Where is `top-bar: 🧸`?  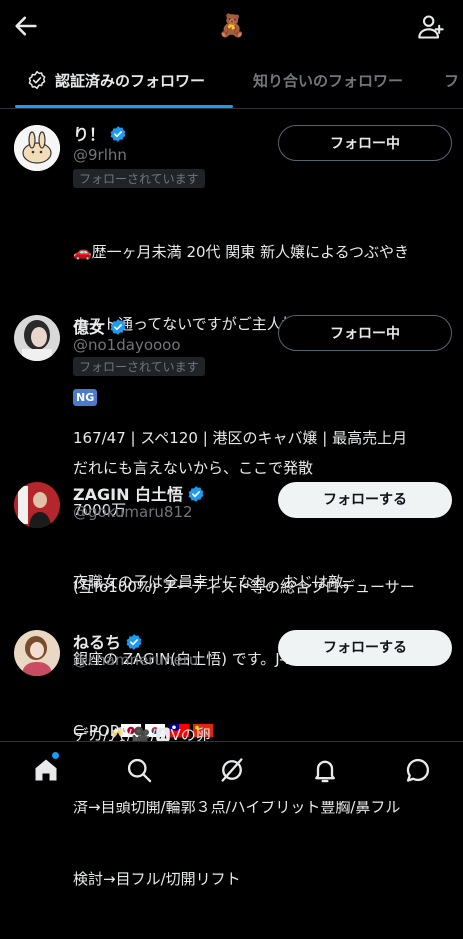 top-bar: 🧸 is located at coordinates (231, 27).